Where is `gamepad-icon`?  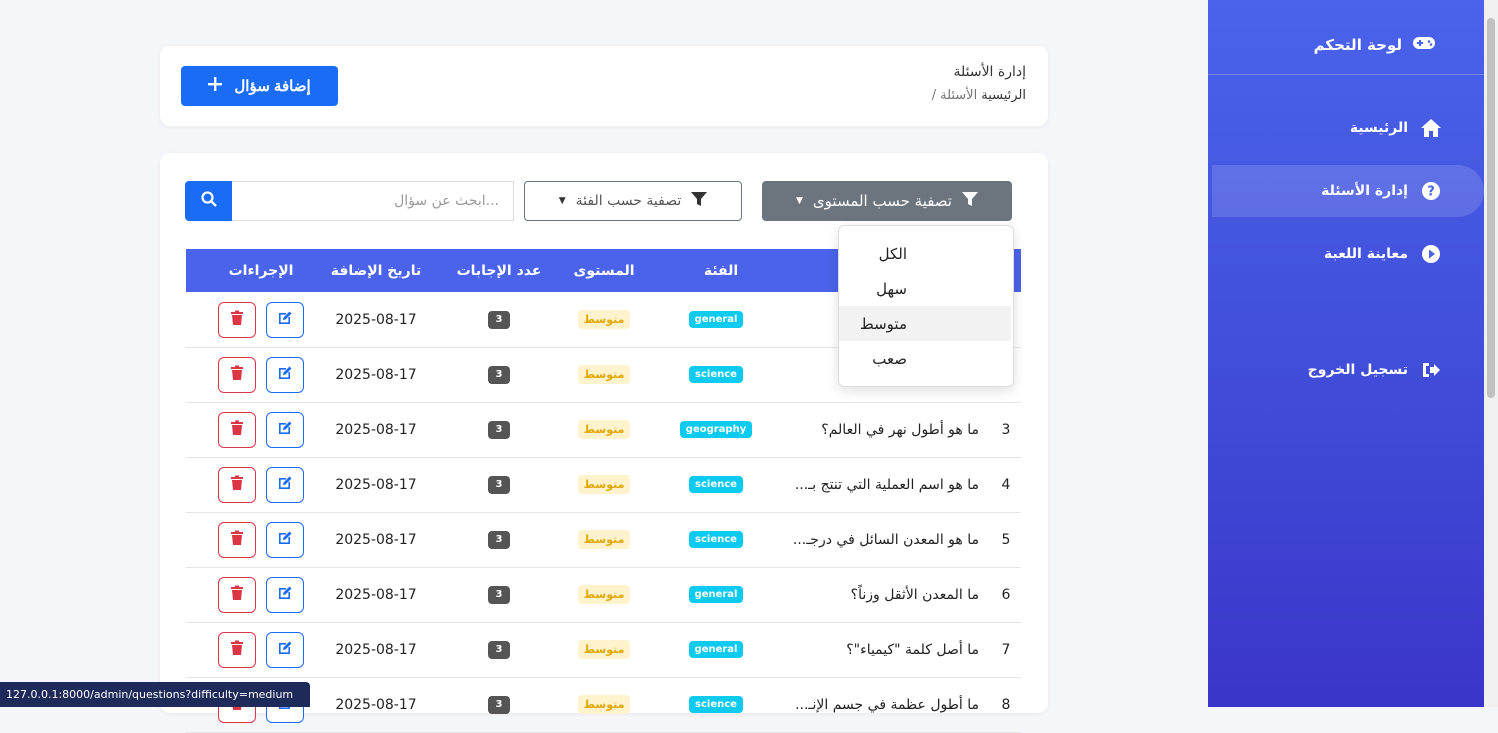
gamepad-icon is located at coordinates (1424, 45).